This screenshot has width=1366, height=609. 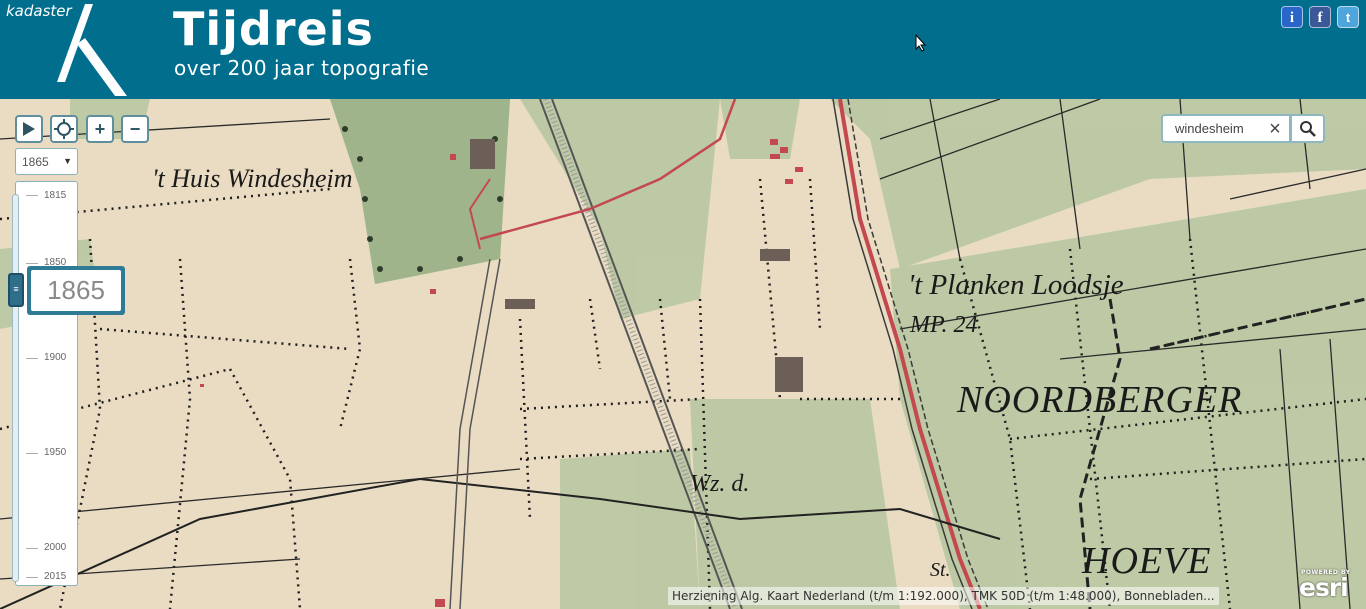 I want to click on mouse-cursor-icon, so click(x=921, y=43).